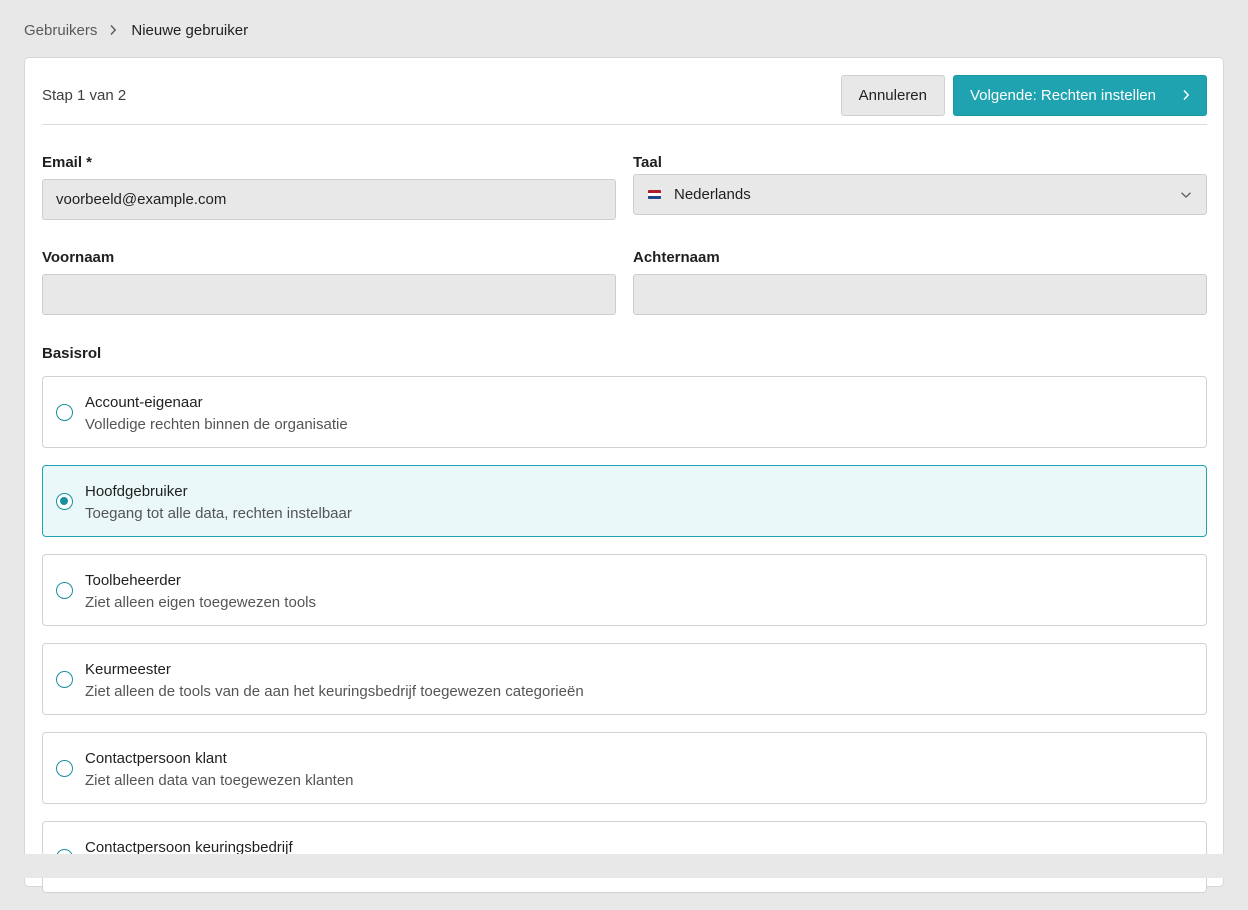 This screenshot has width=1248, height=910. I want to click on breadcrumb: Gebruikers Nieuwe gebruiker, so click(136, 30).